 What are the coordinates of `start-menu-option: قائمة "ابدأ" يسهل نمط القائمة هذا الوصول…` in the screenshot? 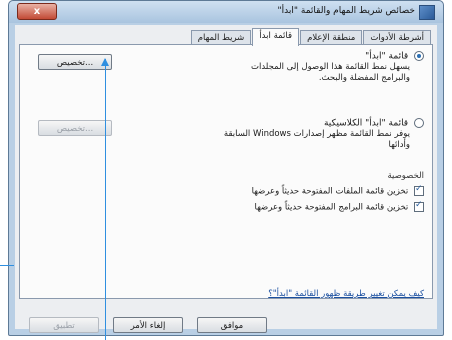 It's located at (322, 67).